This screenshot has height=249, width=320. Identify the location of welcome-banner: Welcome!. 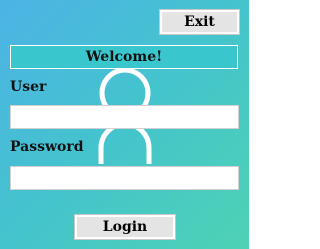
(124, 57).